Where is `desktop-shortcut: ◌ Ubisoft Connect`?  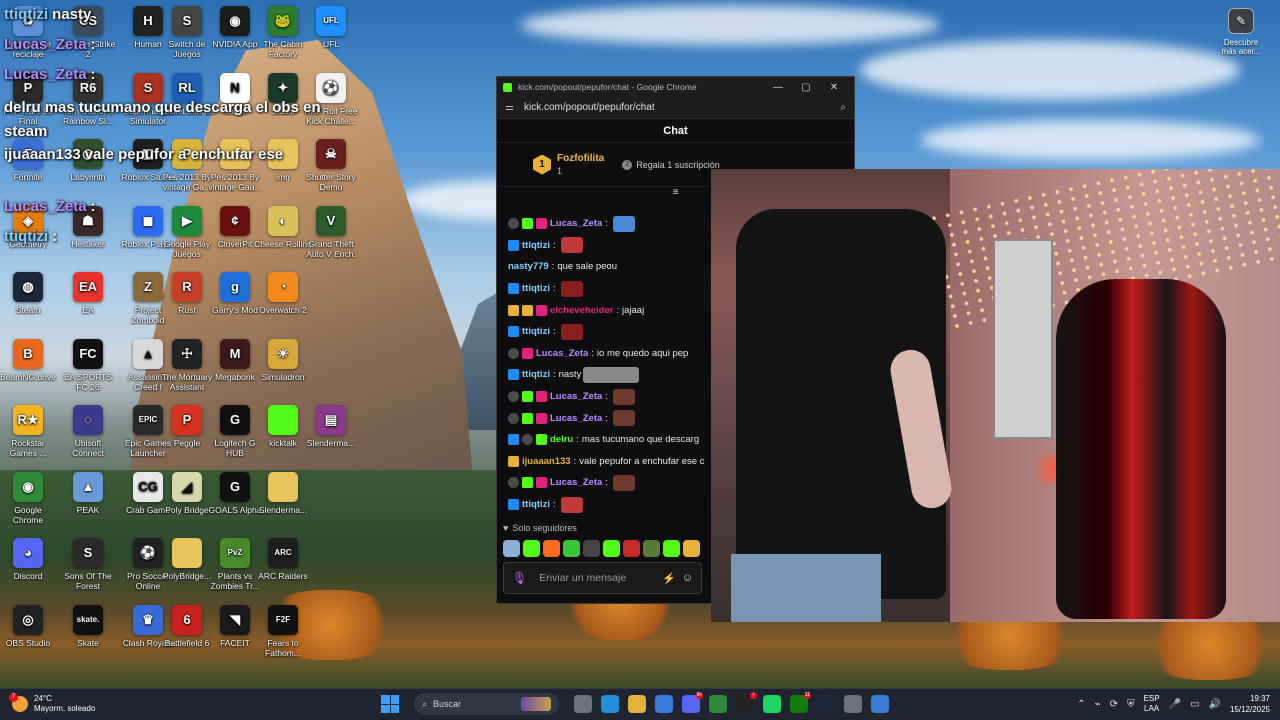
desktop-shortcut: ◌ Ubisoft Connect is located at coordinates (88, 431).